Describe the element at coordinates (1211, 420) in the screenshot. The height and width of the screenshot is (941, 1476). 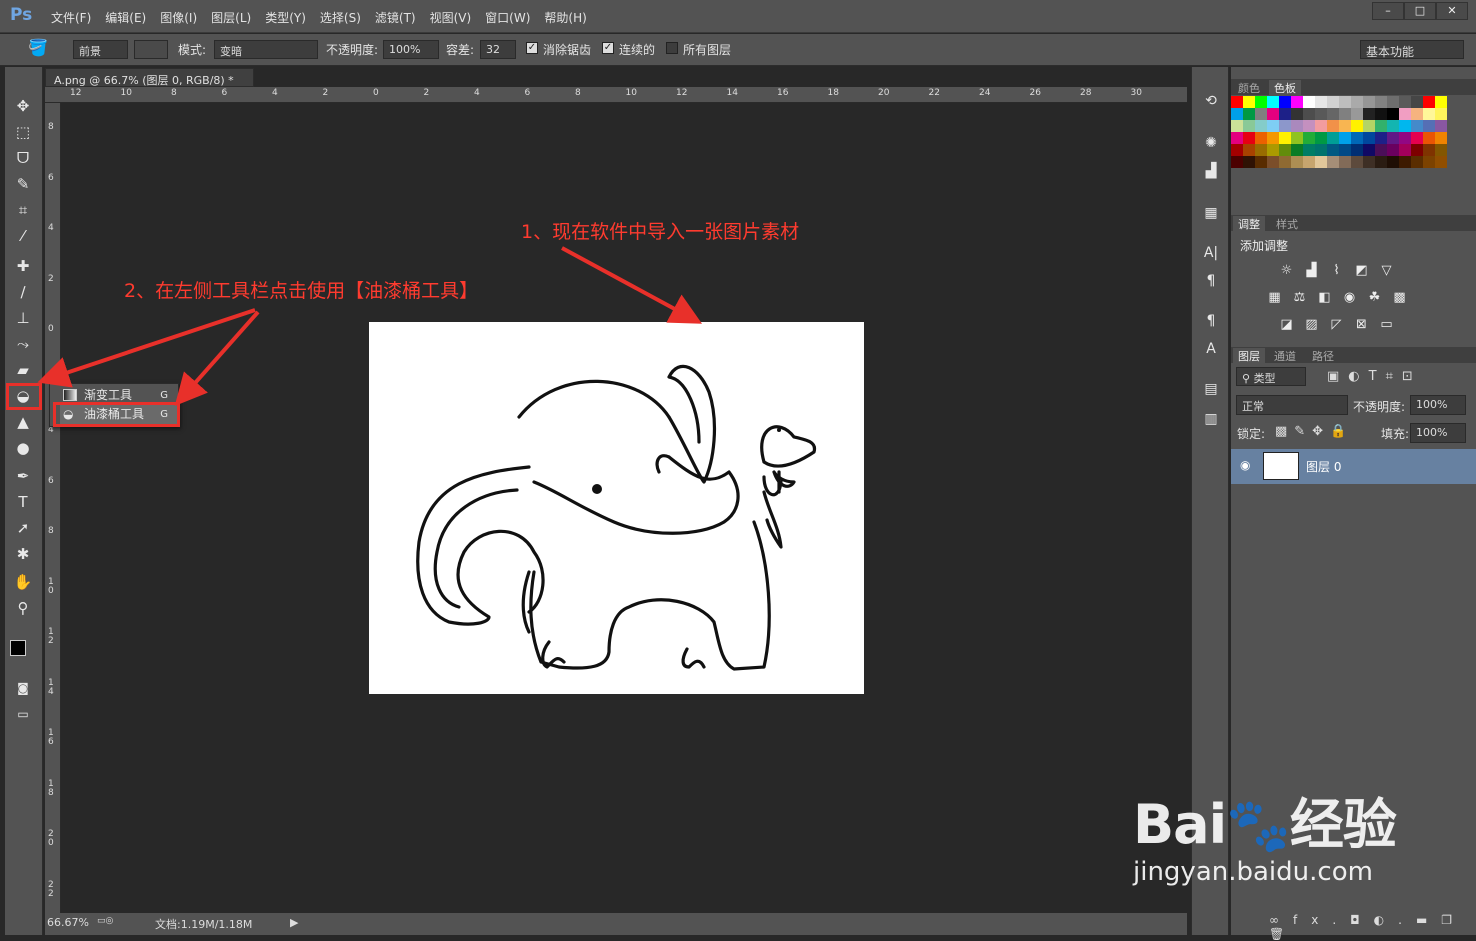
I see `notes-panel-icon: ▥` at that location.